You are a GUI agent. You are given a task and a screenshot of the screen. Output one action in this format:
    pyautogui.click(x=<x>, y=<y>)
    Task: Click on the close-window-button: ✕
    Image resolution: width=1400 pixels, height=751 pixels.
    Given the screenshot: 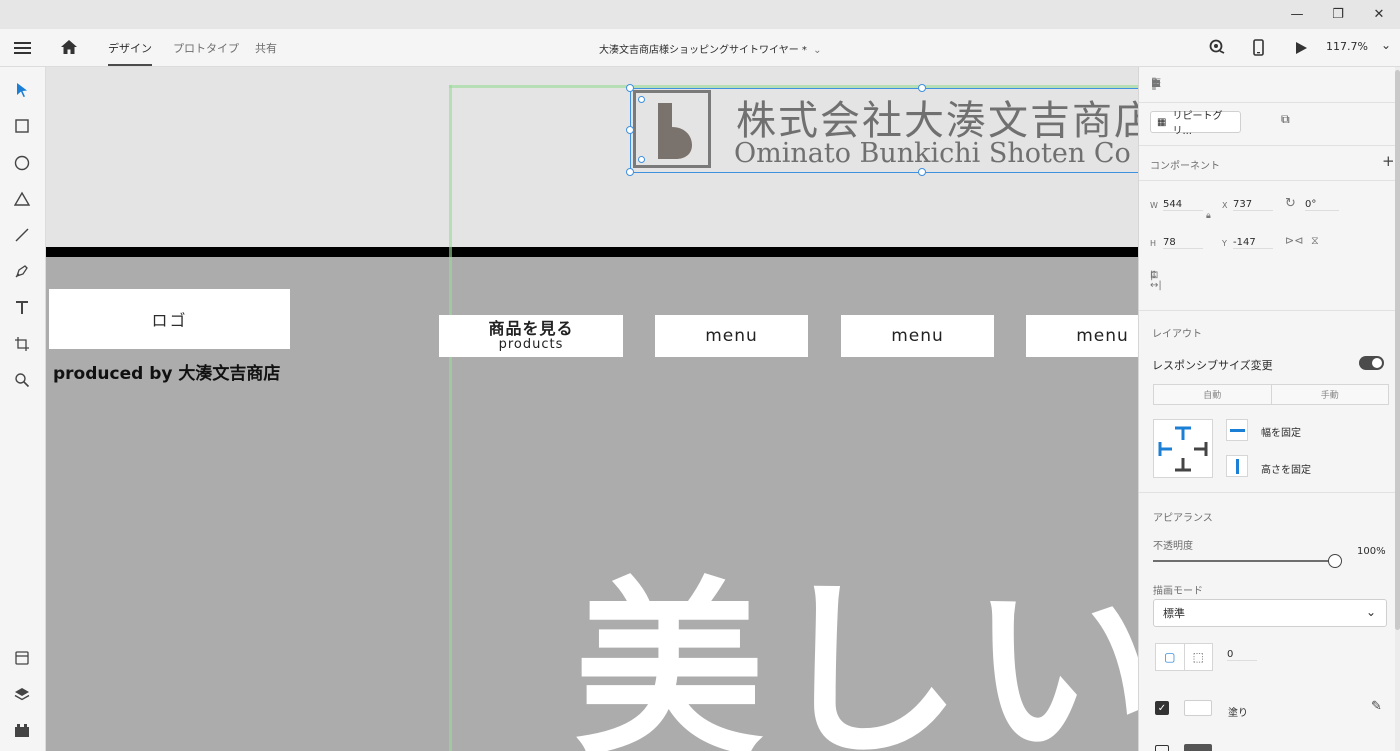 What is the action you would take?
    pyautogui.click(x=1379, y=14)
    